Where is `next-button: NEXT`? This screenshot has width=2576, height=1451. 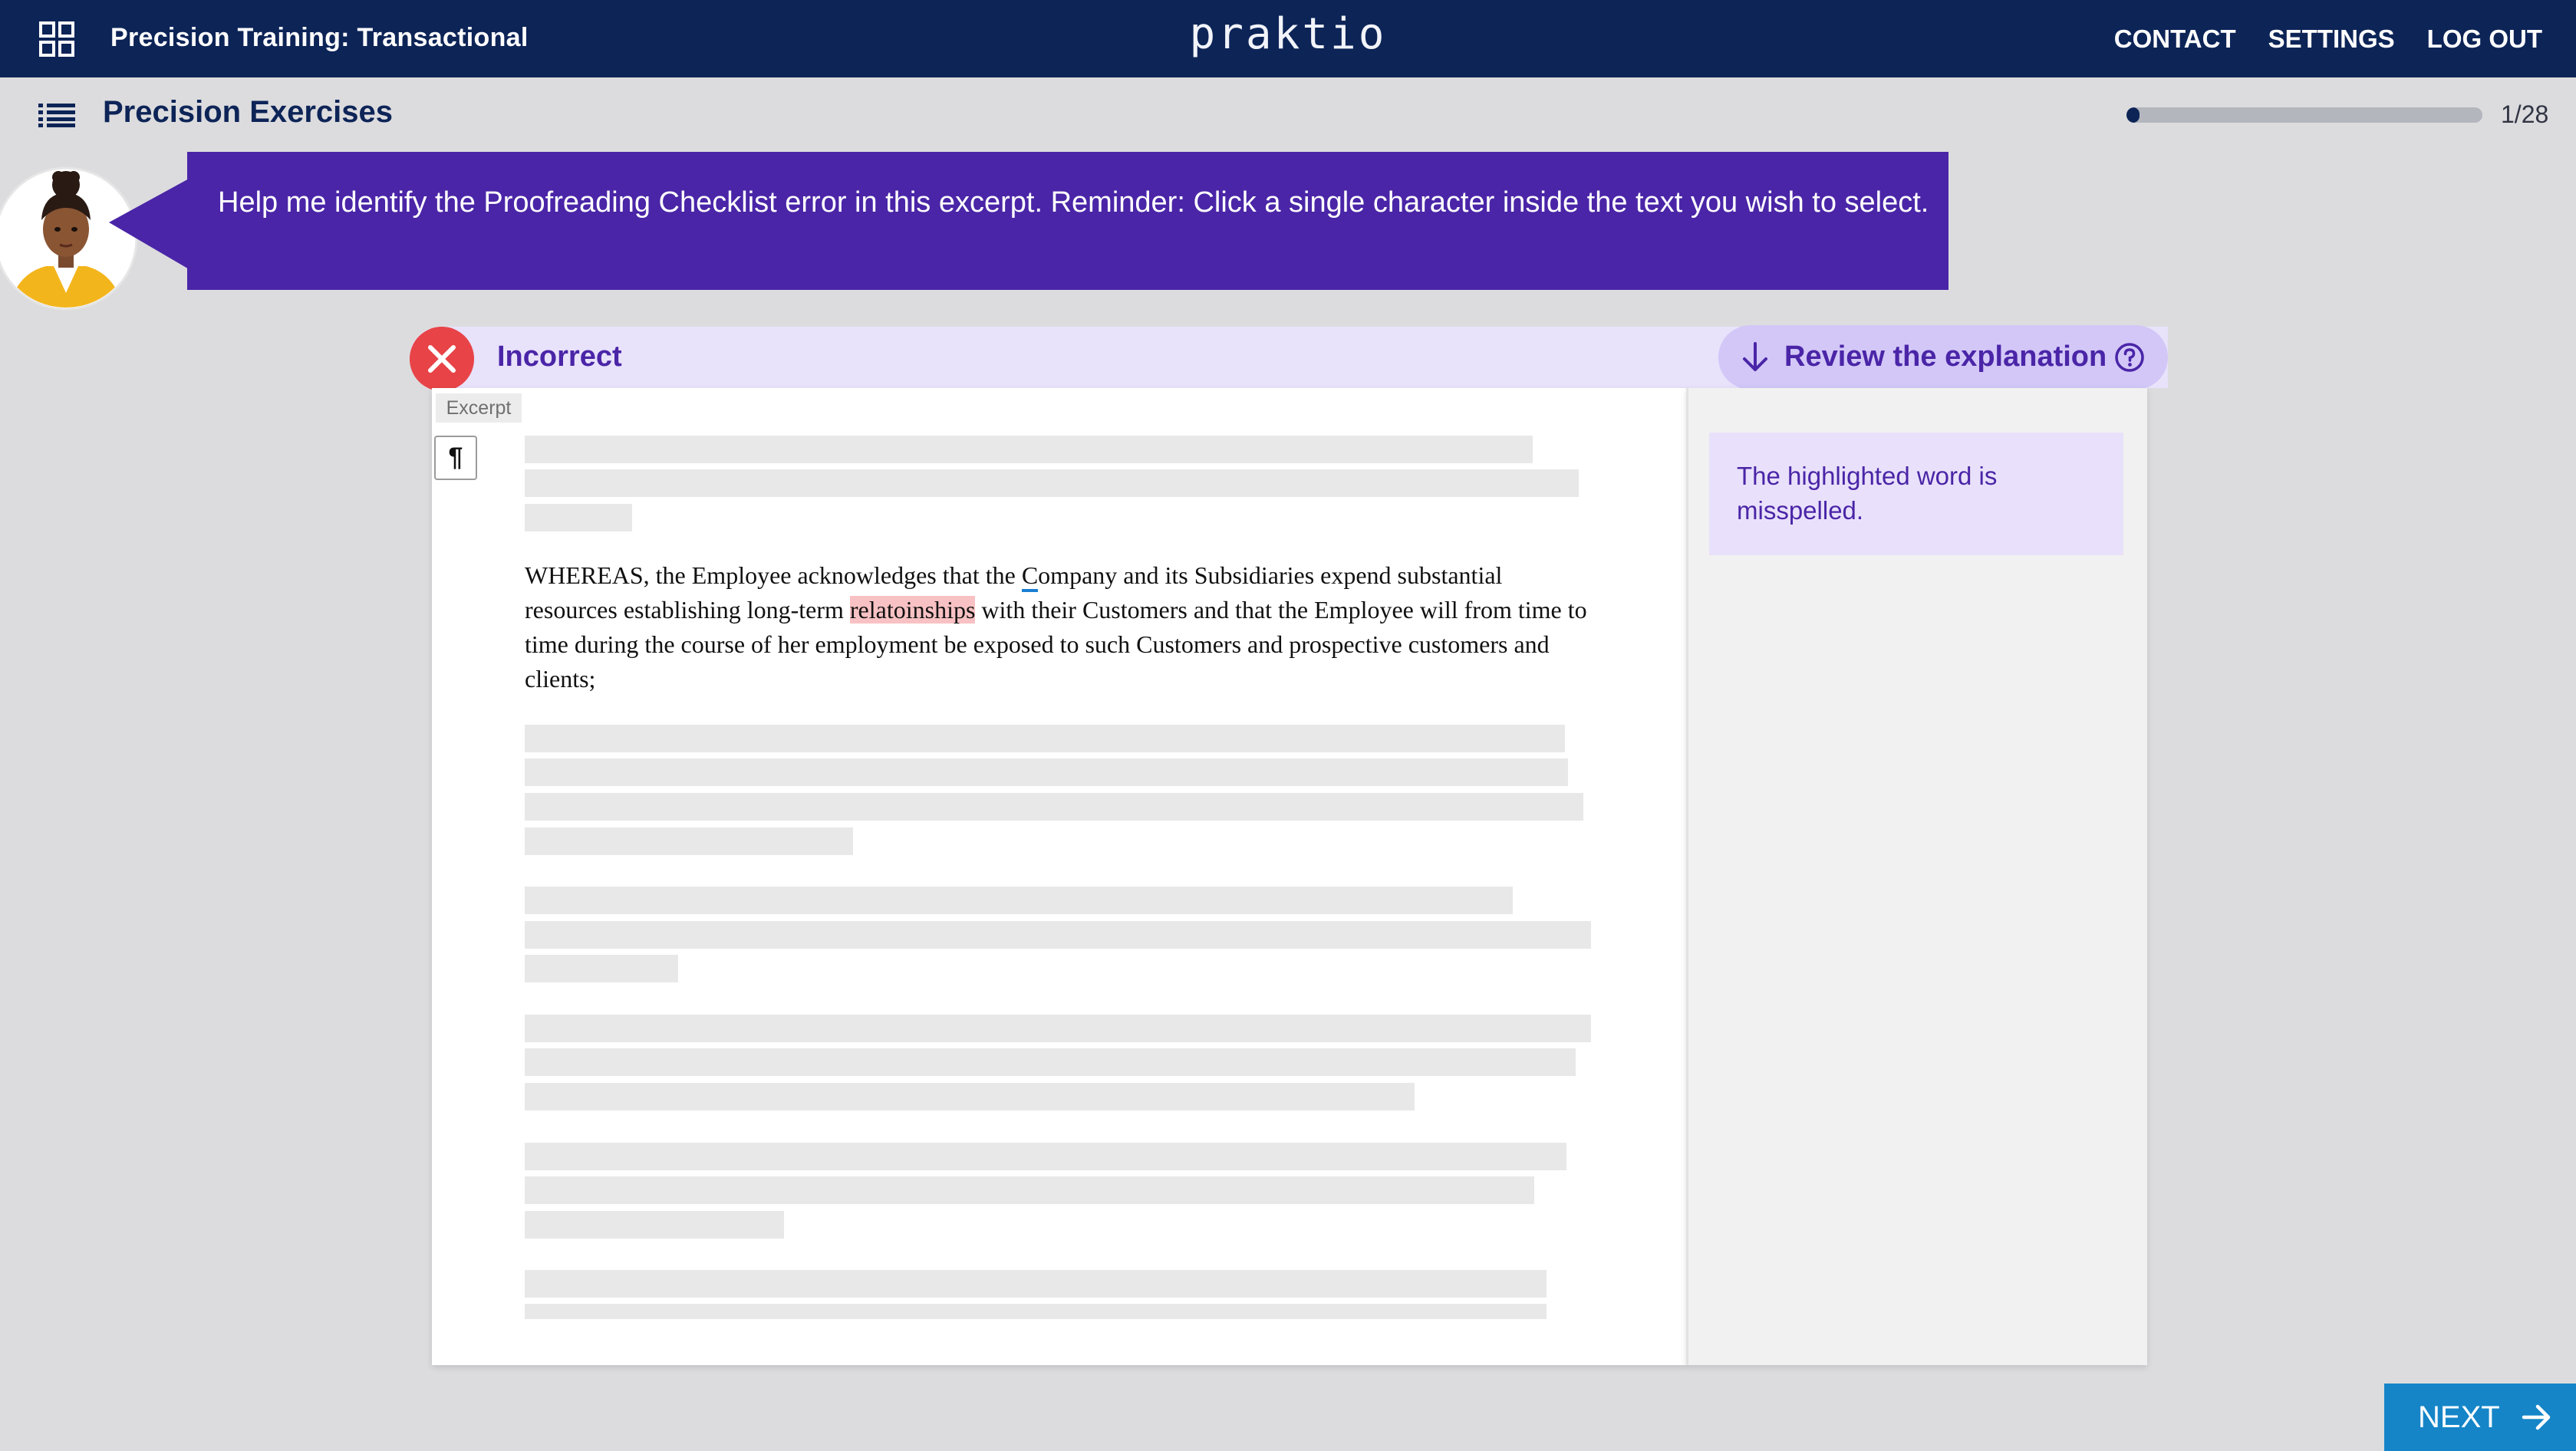 next-button: NEXT is located at coordinates (2480, 1417).